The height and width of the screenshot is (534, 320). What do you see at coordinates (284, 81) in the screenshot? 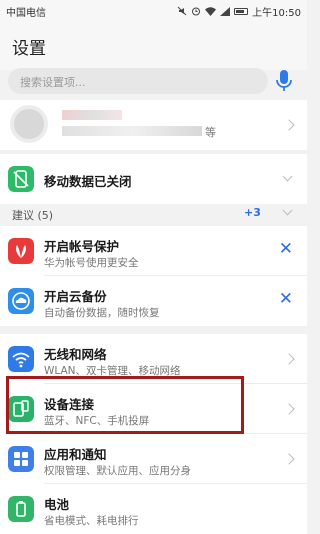
I see `mic-icon` at bounding box center [284, 81].